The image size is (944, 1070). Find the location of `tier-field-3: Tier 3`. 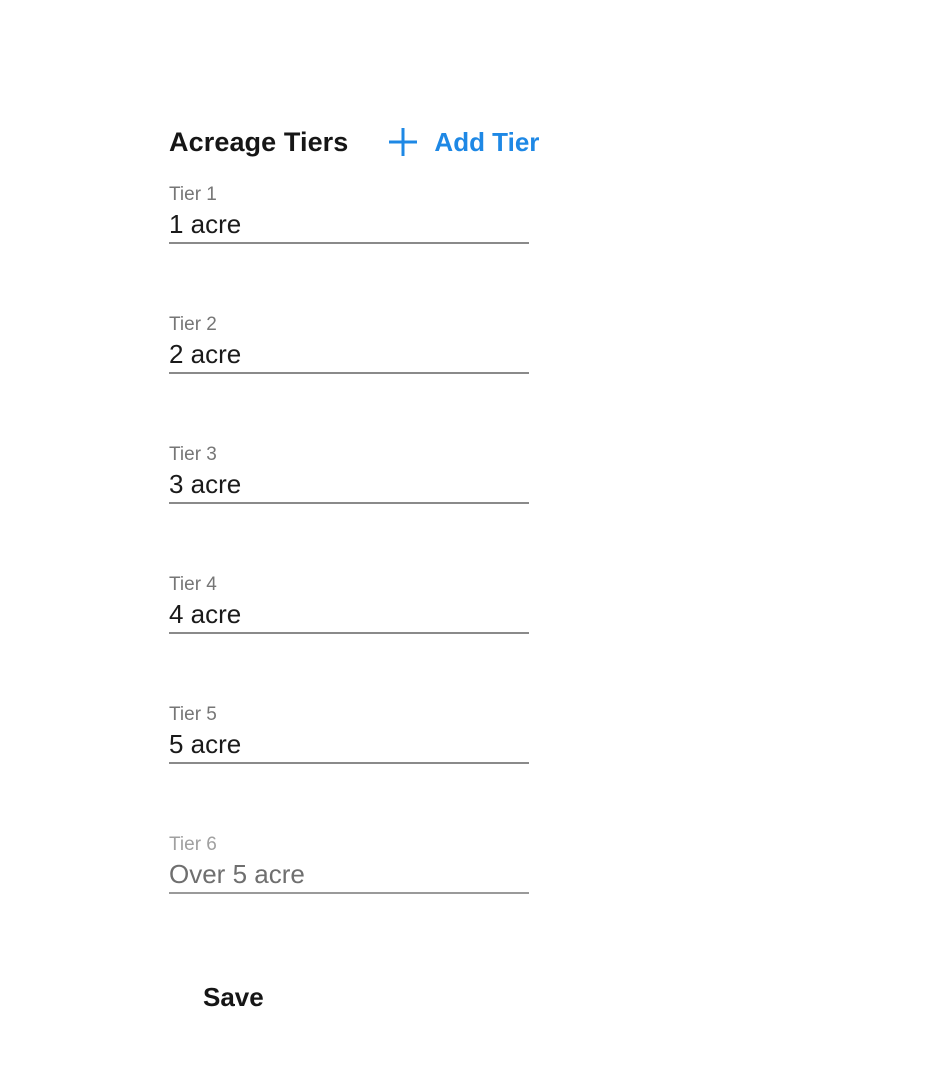

tier-field-3: Tier 3 is located at coordinates (349, 483).